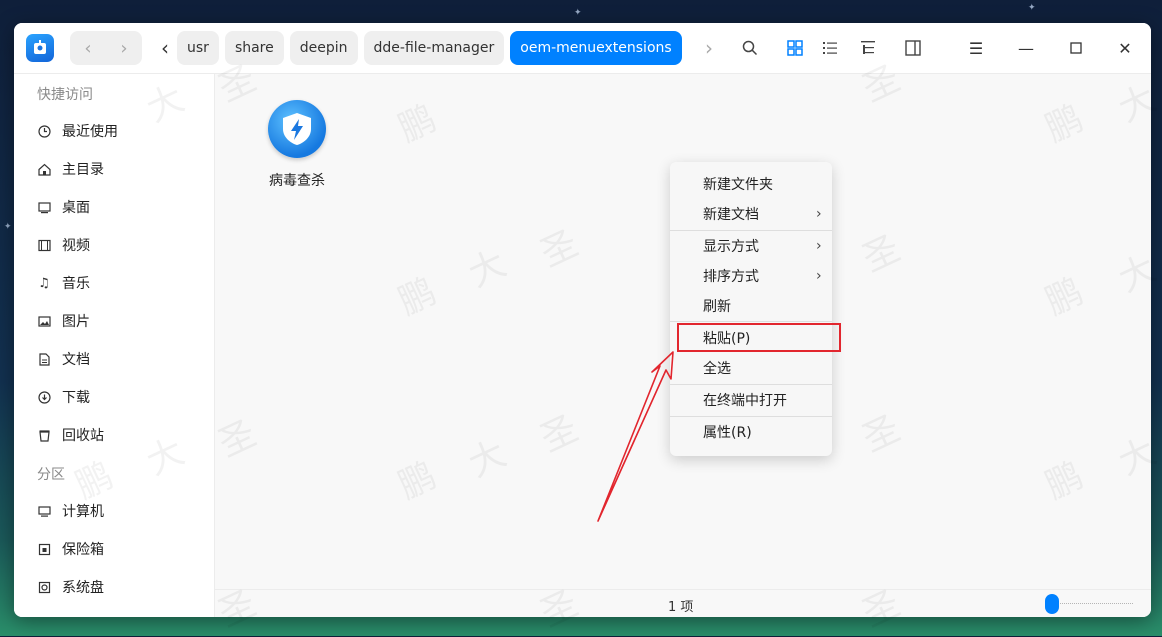 Image resolution: width=1162 pixels, height=637 pixels. Describe the element at coordinates (635, 436) in the screenshot. I see `annotation-arrow` at that location.